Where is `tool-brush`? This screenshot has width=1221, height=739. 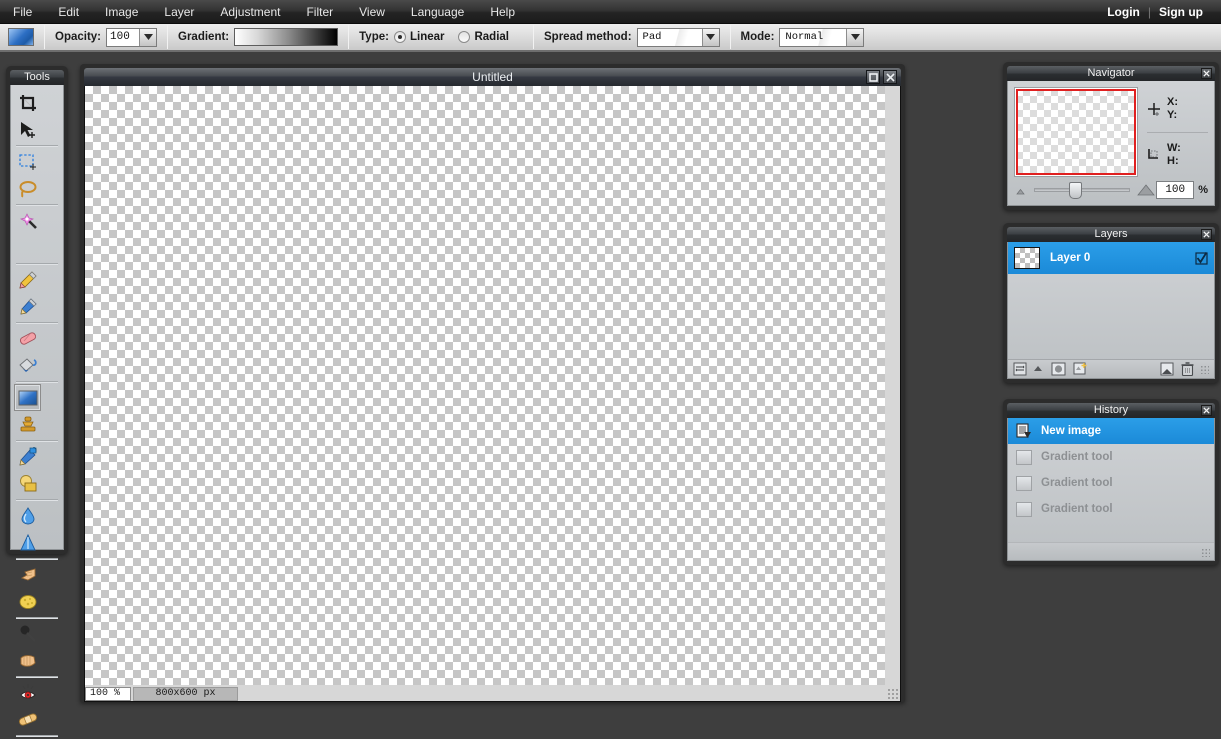 tool-brush is located at coordinates (27, 306).